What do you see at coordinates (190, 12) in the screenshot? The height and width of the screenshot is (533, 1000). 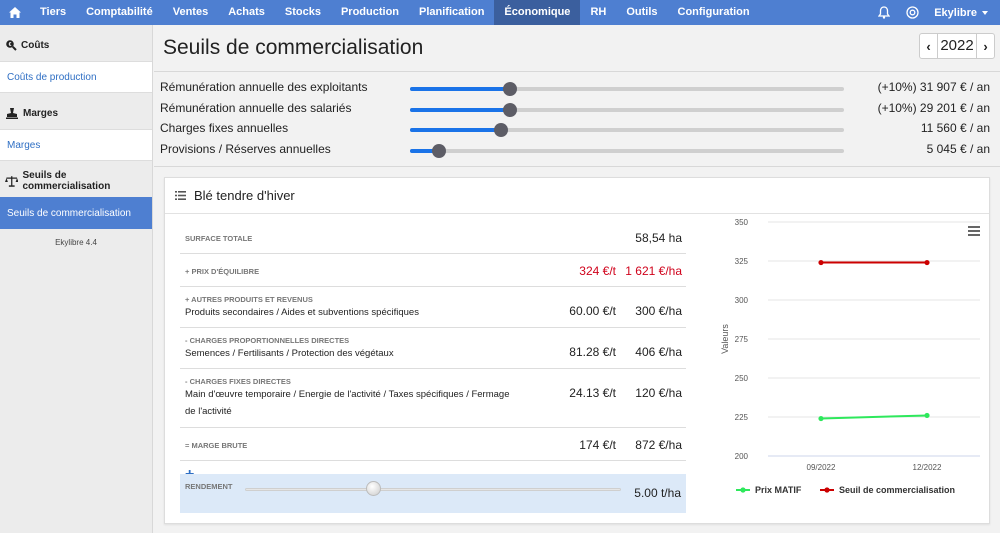 I see `nav-ventes: Ventes` at bounding box center [190, 12].